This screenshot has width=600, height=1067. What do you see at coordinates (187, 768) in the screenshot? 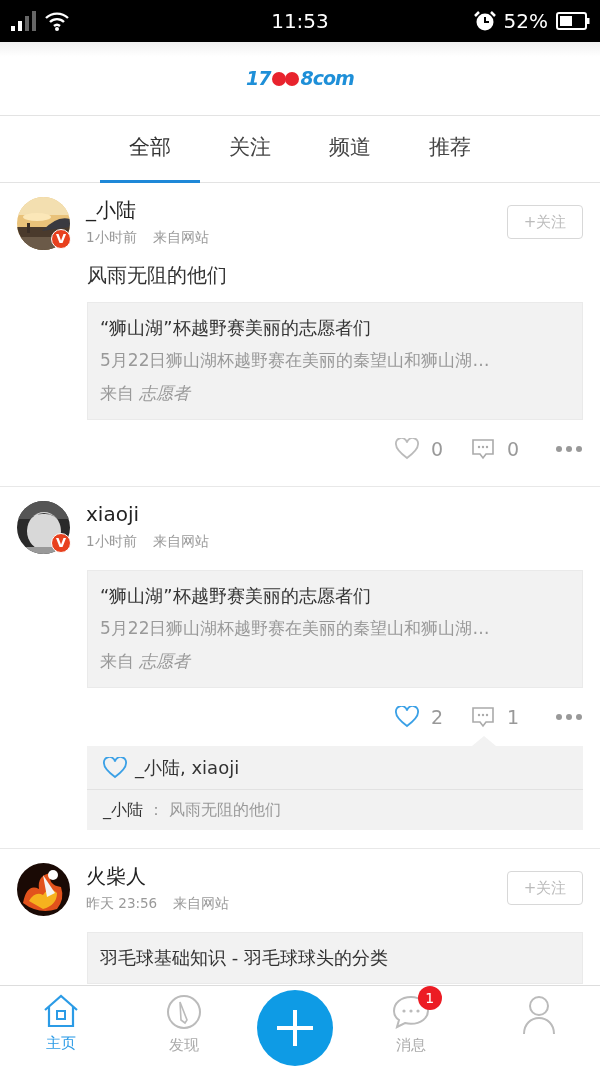
I see `liked-by-names: _小陆, xiaoji` at bounding box center [187, 768].